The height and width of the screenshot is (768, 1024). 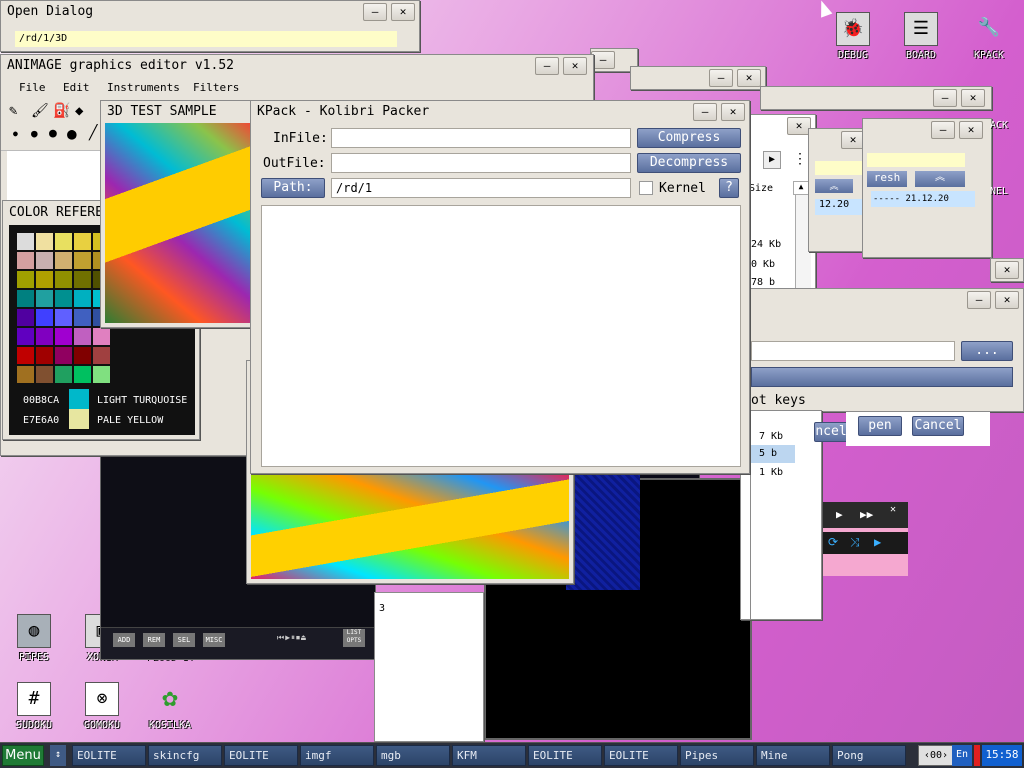 I want to click on more-icon: ⋮, so click(x=800, y=159).